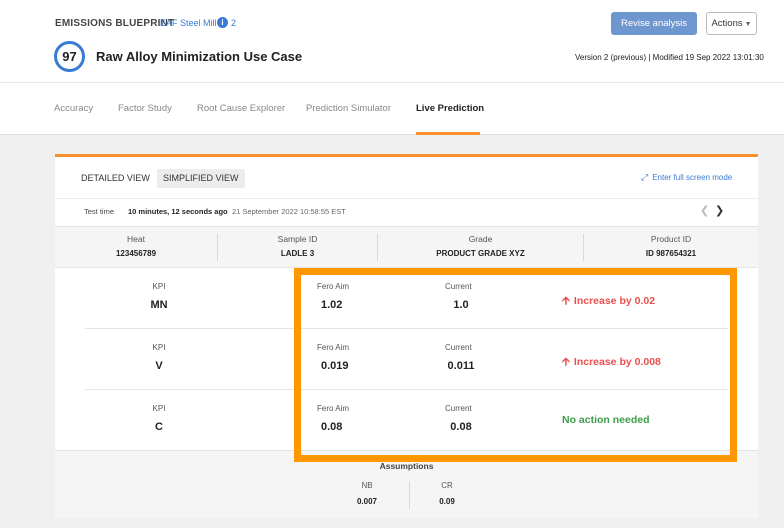 The width and height of the screenshot is (784, 528). Describe the element at coordinates (297, 253) in the screenshot. I see `sample-id-value: LADLE 3` at that location.